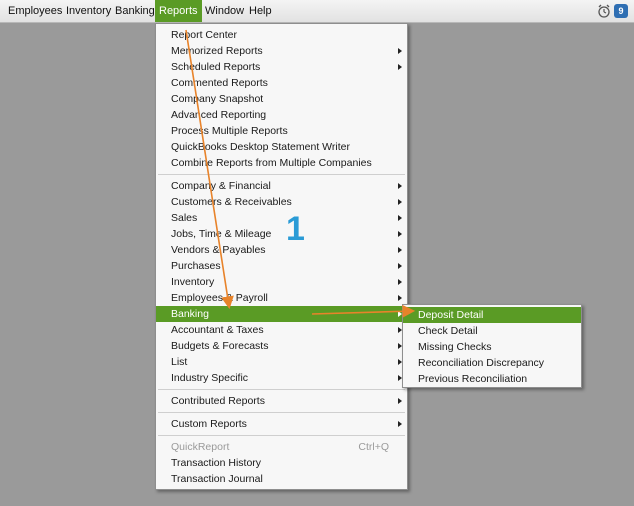 Image resolution: width=634 pixels, height=506 pixels. Describe the element at coordinates (193, 282) in the screenshot. I see `menu-item-label: Inventory` at that location.